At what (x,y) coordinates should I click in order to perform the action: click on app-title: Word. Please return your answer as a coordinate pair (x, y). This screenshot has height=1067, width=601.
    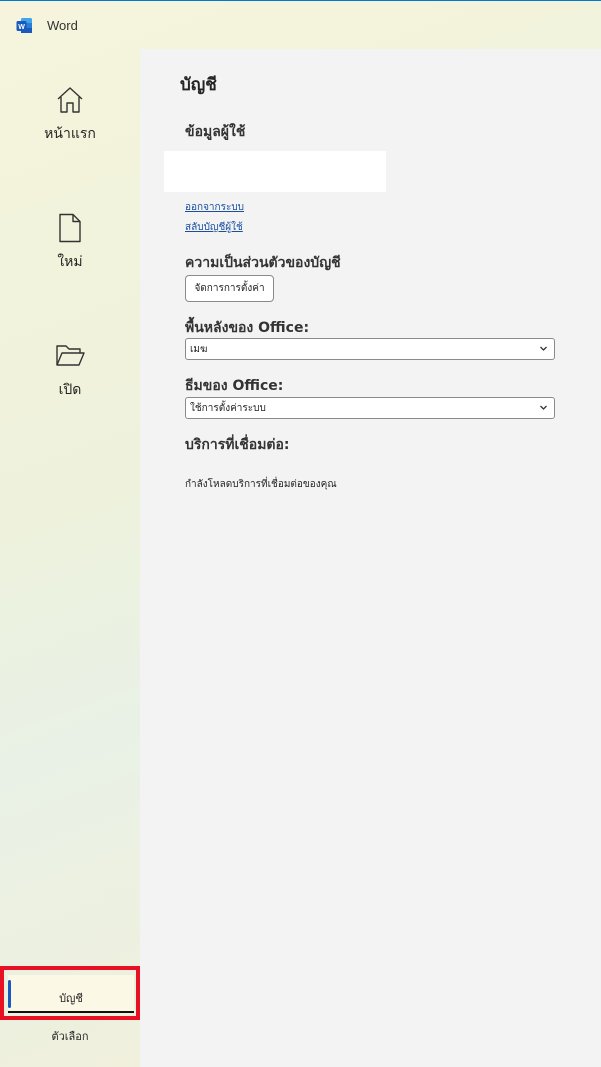
    Looking at the image, I should click on (62, 25).